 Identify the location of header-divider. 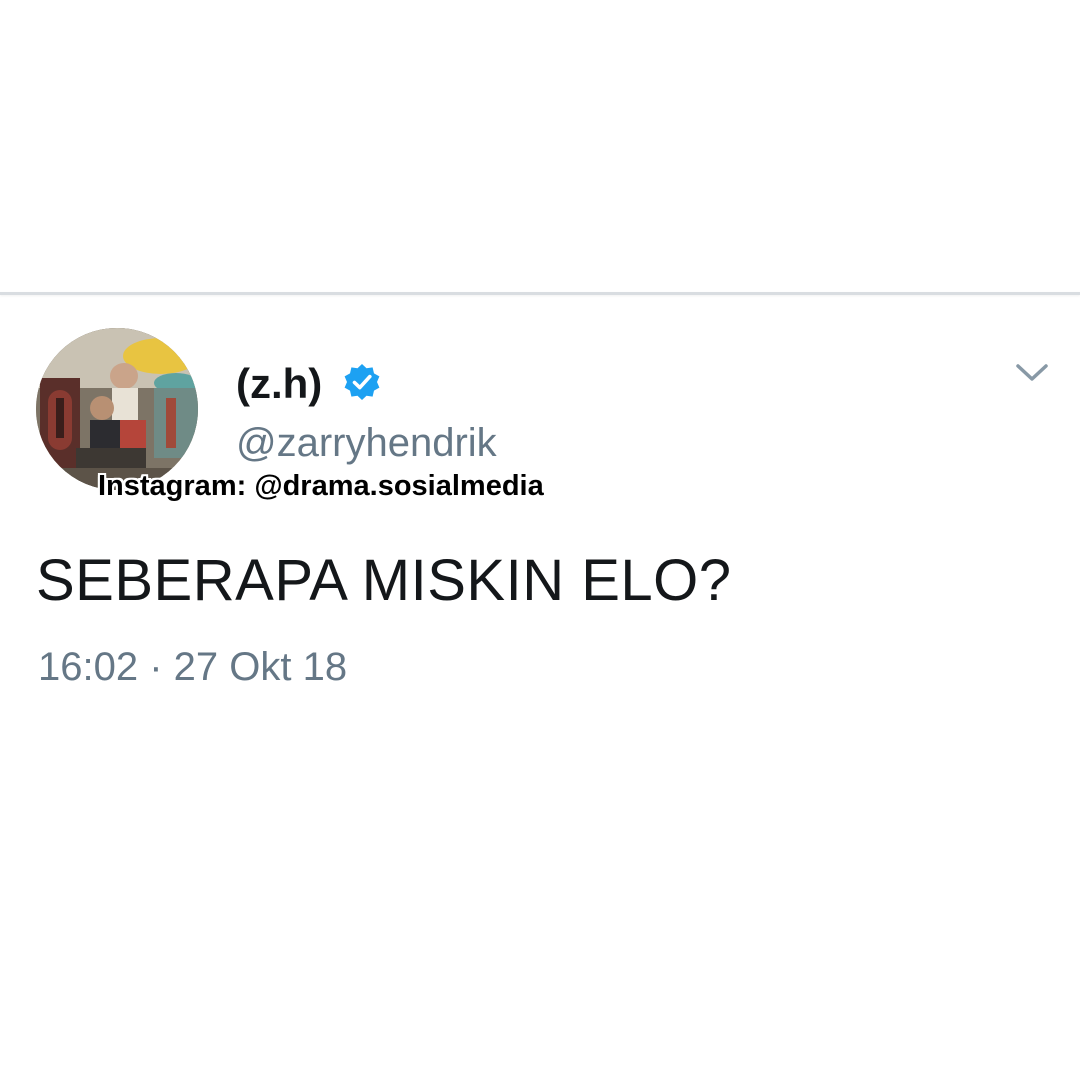
(540, 293).